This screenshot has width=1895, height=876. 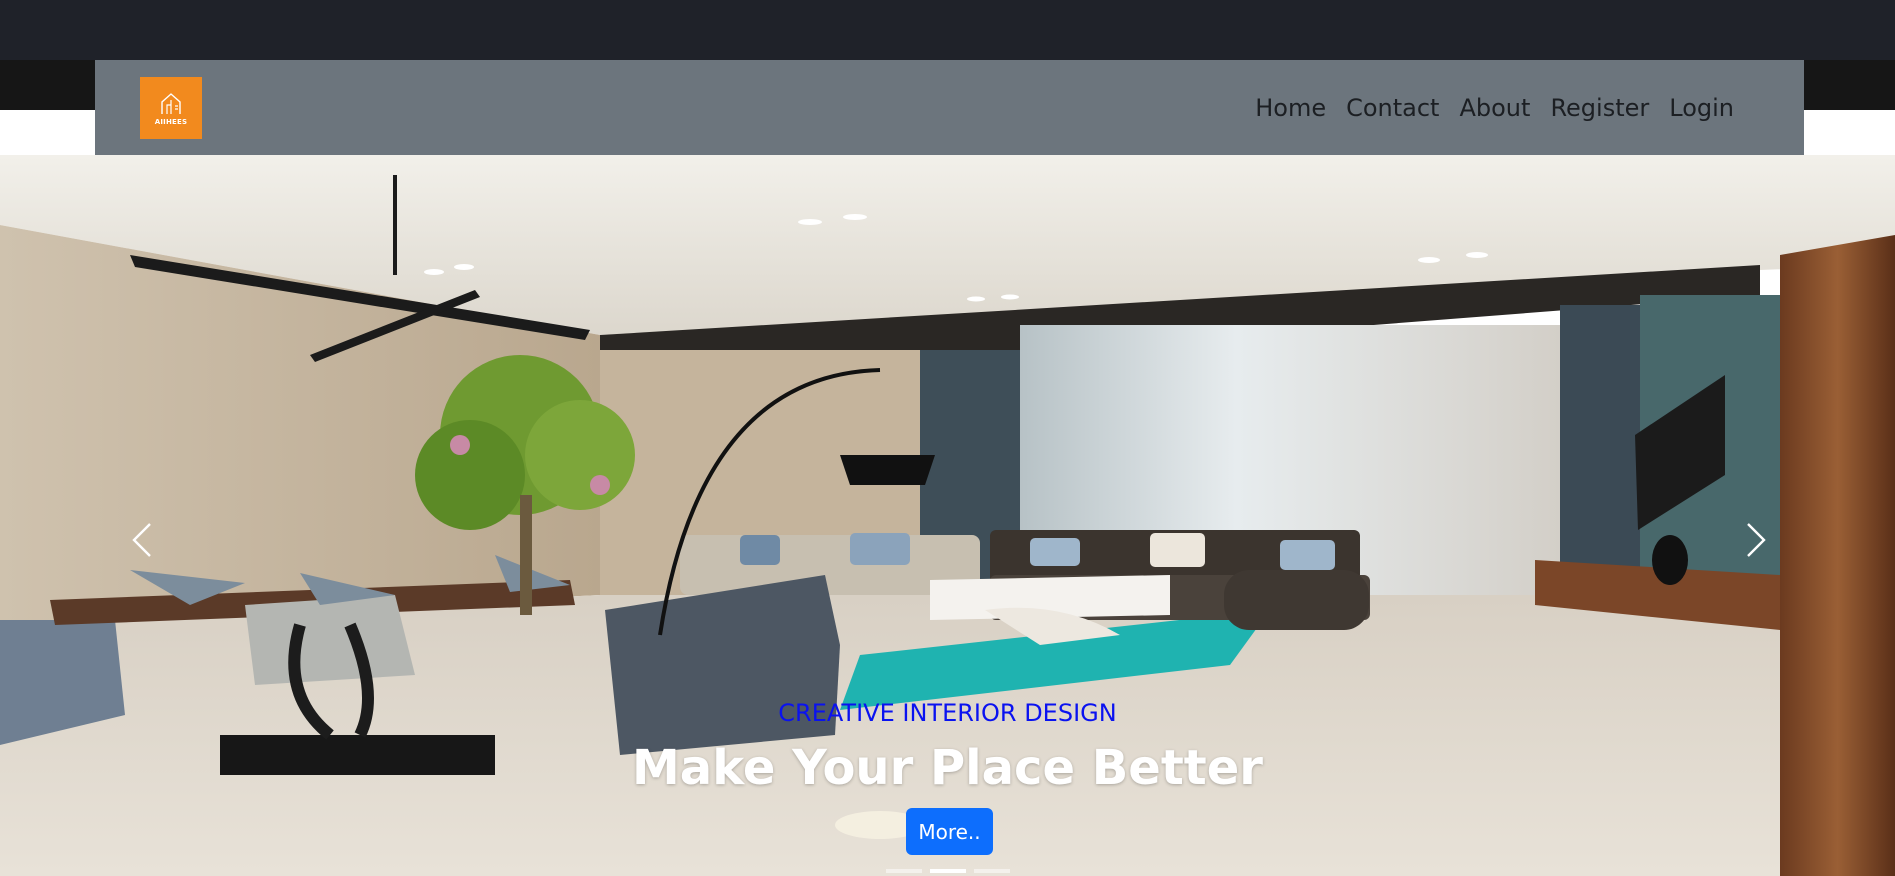 What do you see at coordinates (1290, 108) in the screenshot?
I see `nav-home-link: Home` at bounding box center [1290, 108].